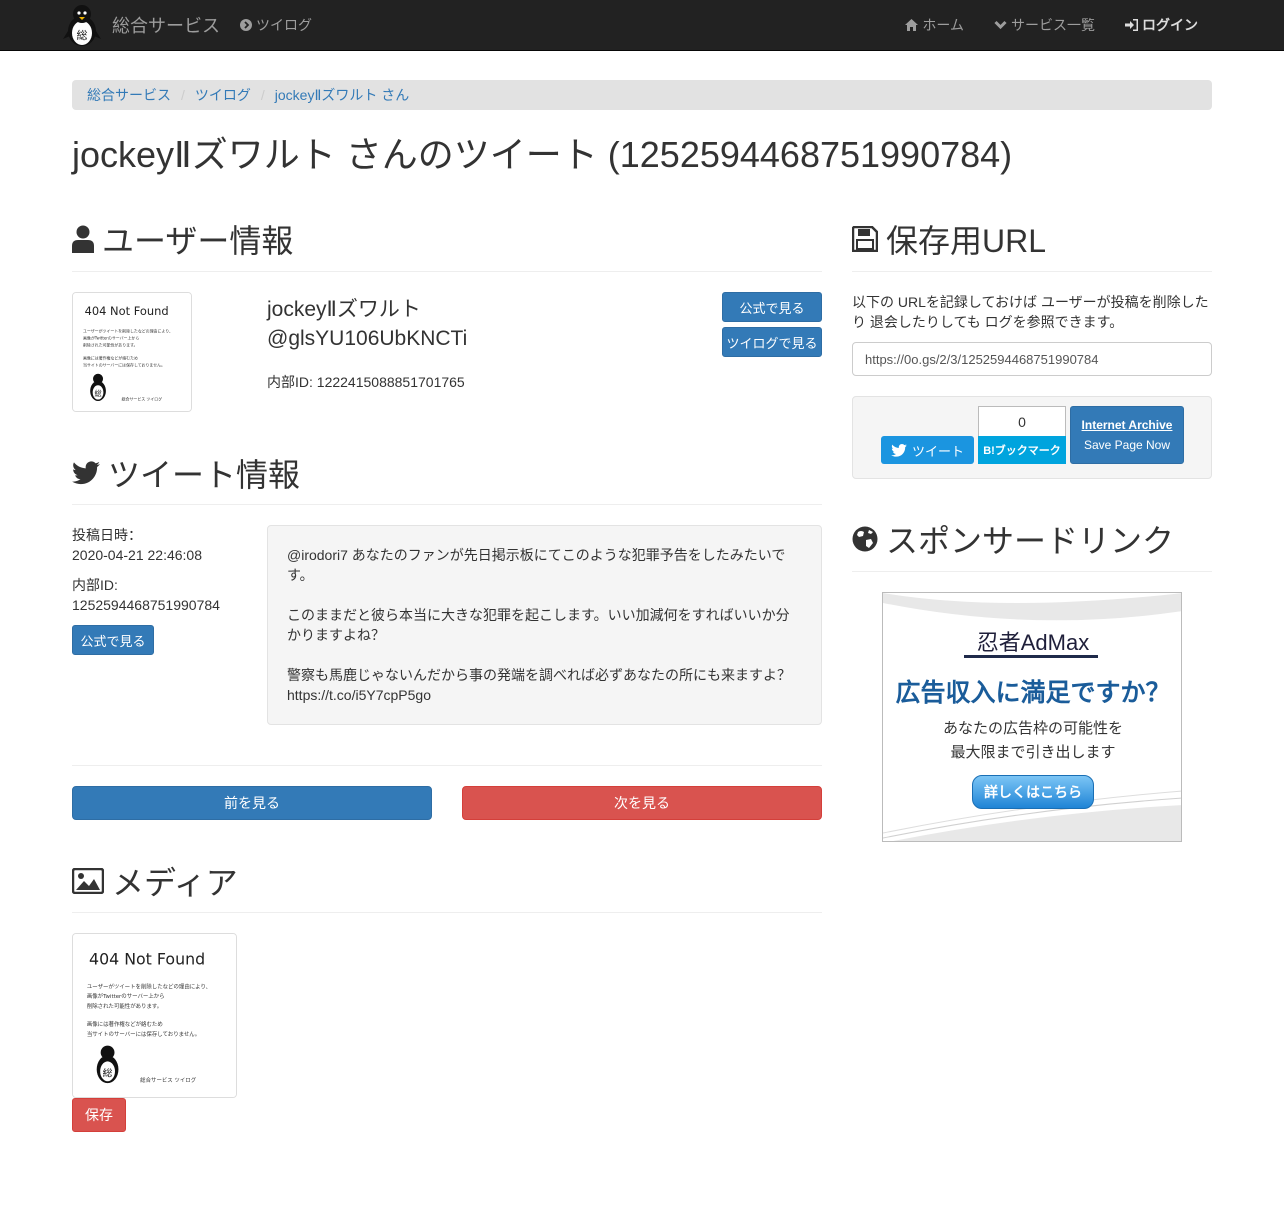 This screenshot has height=1222, width=1284. What do you see at coordinates (865, 239) in the screenshot?
I see `floppy-disk-icon` at bounding box center [865, 239].